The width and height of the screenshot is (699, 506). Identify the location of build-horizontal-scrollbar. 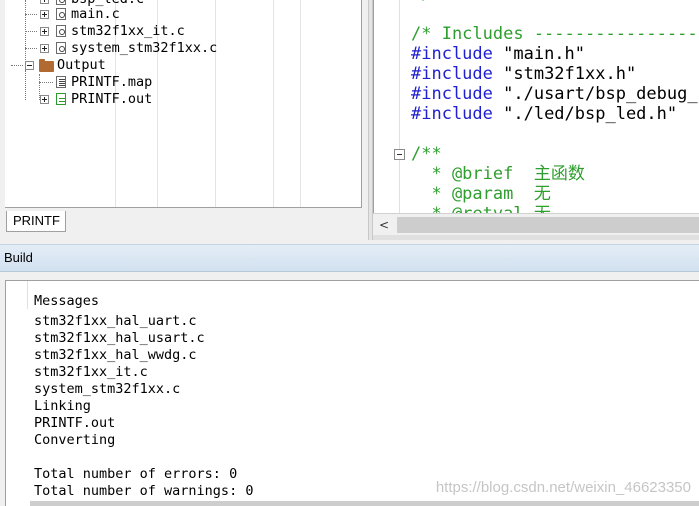
(364, 503).